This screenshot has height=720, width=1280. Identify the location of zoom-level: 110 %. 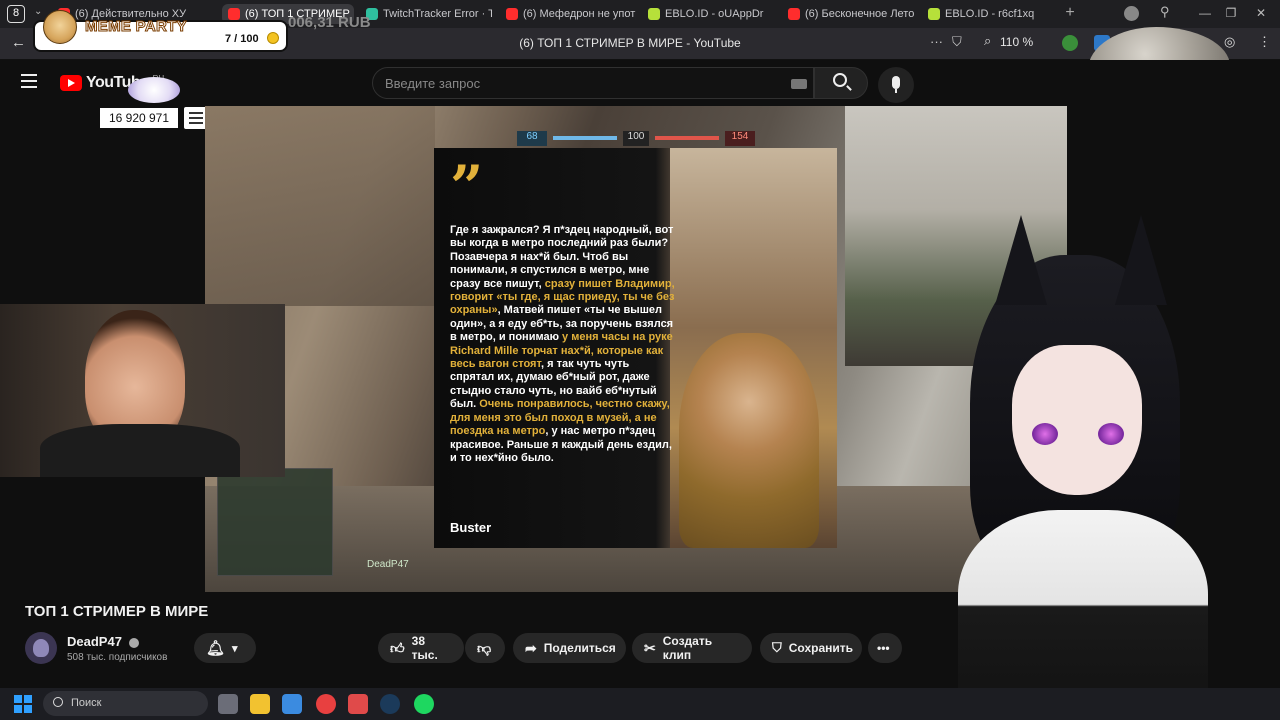
(1016, 42).